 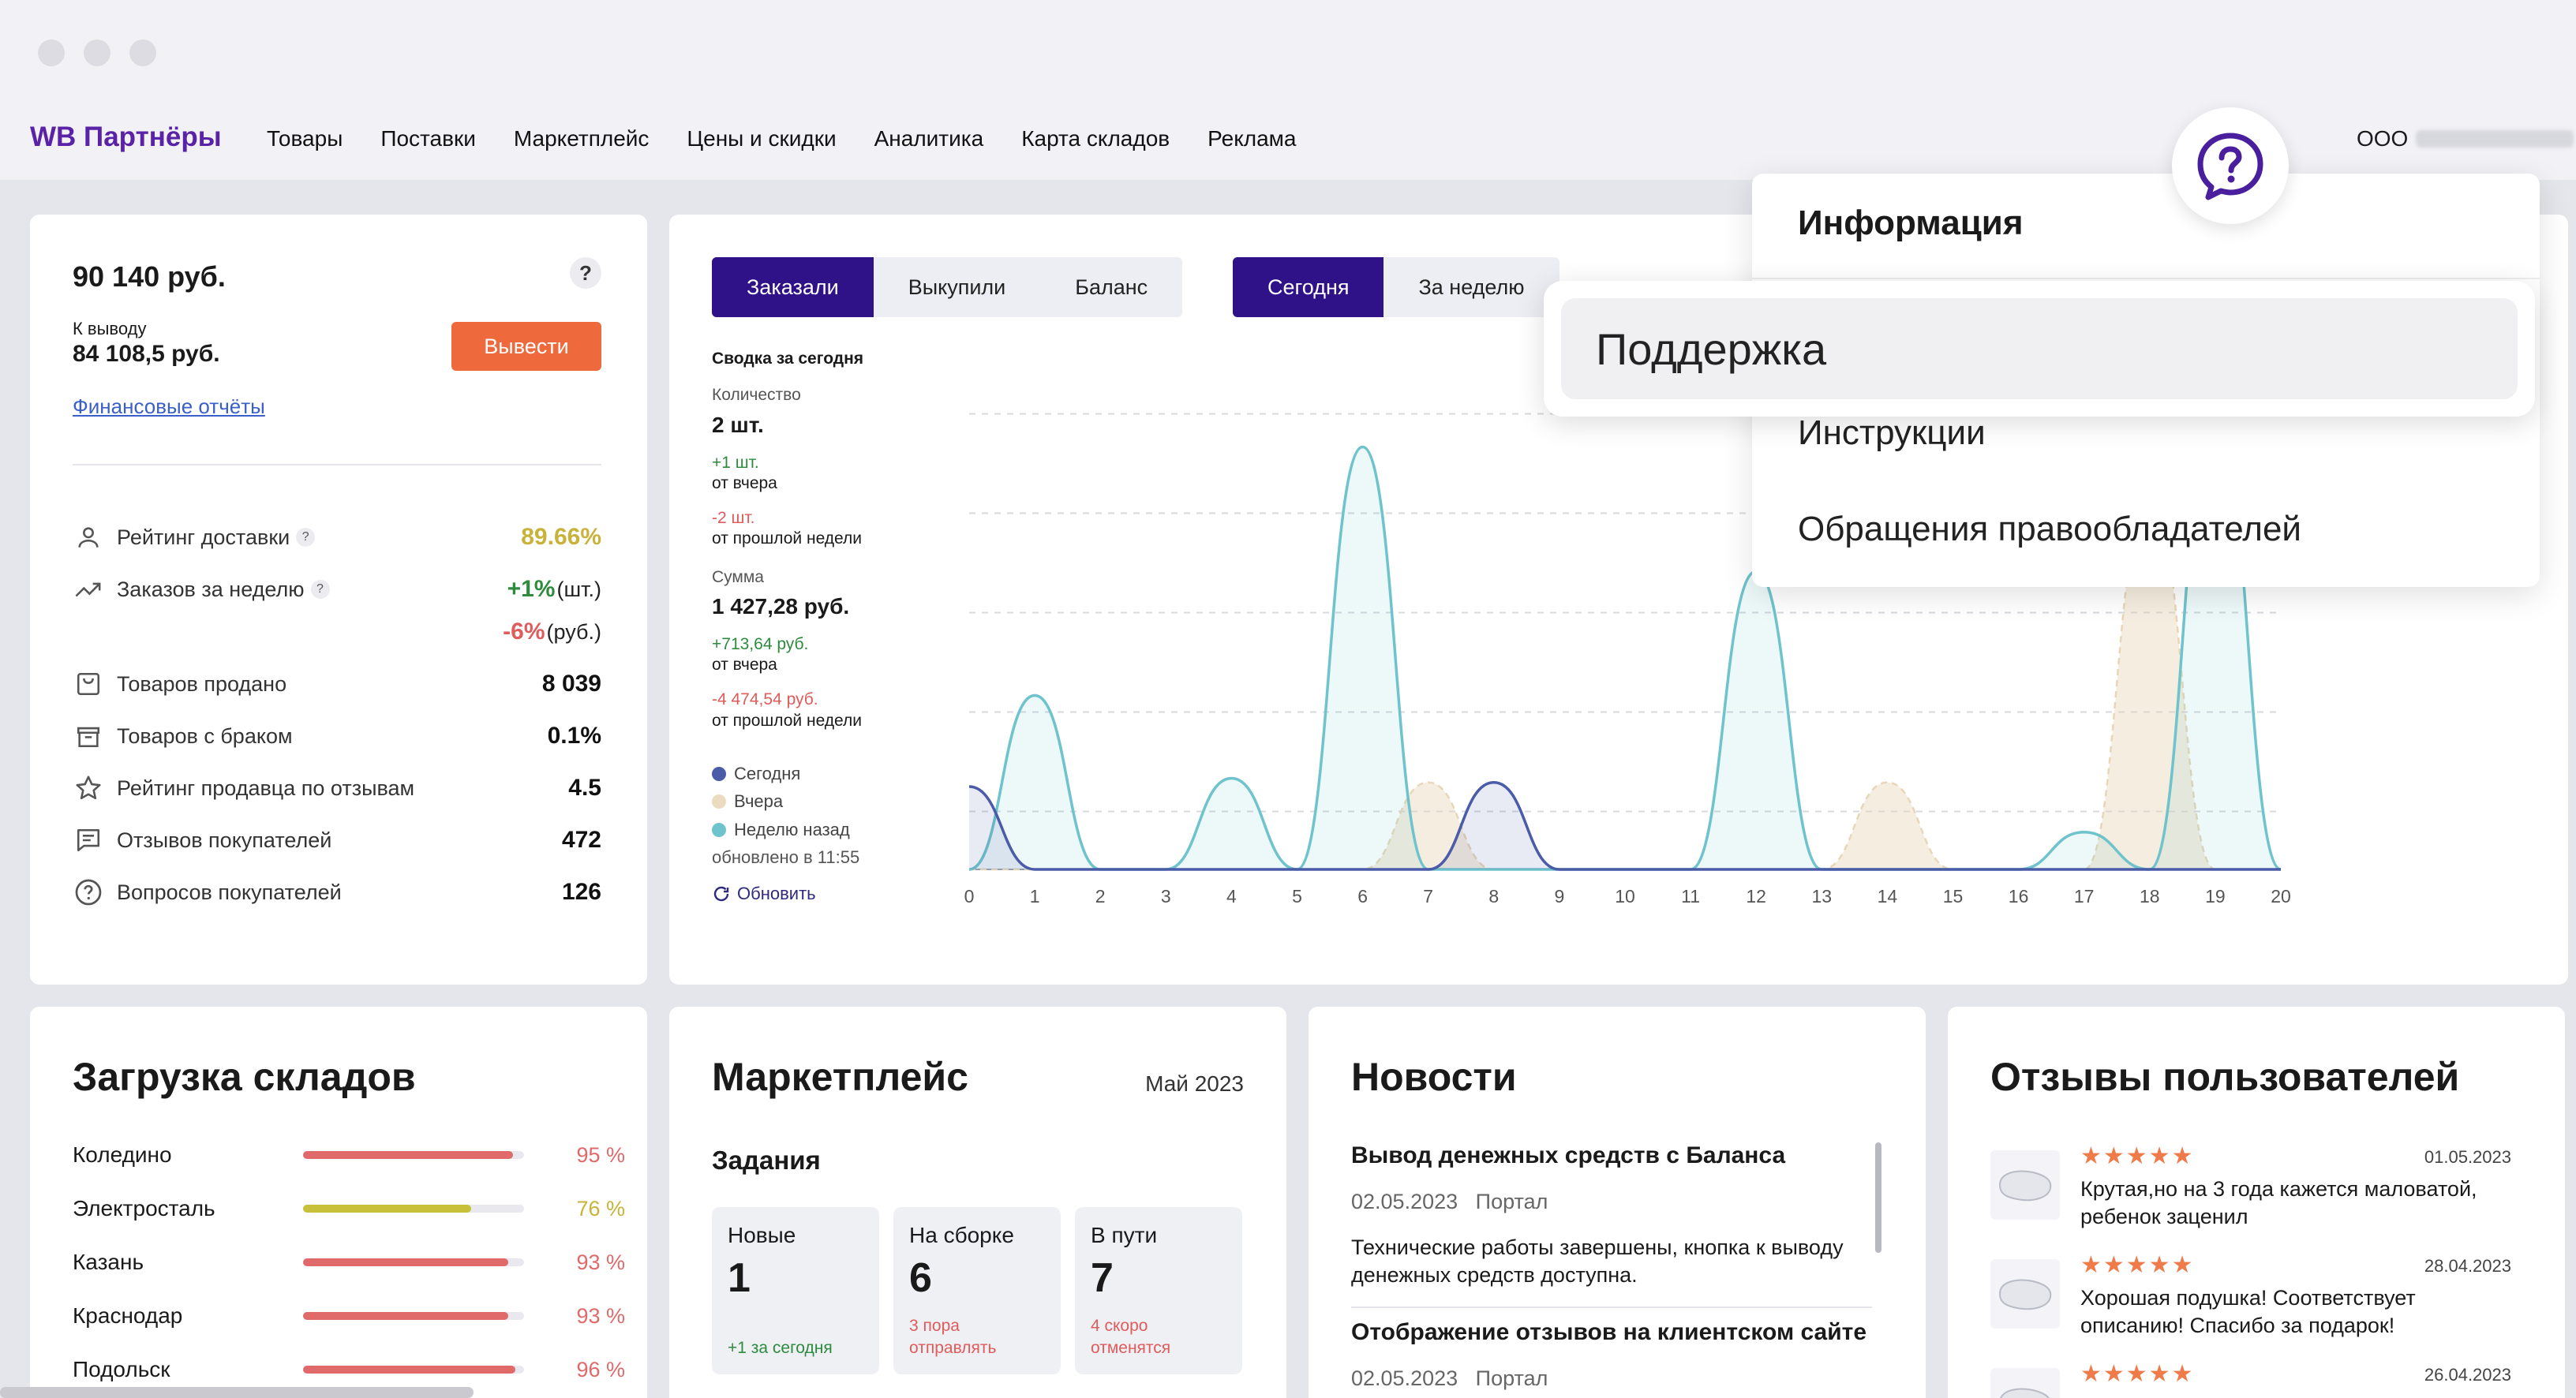 I want to click on help-chat-icon, so click(x=2230, y=166).